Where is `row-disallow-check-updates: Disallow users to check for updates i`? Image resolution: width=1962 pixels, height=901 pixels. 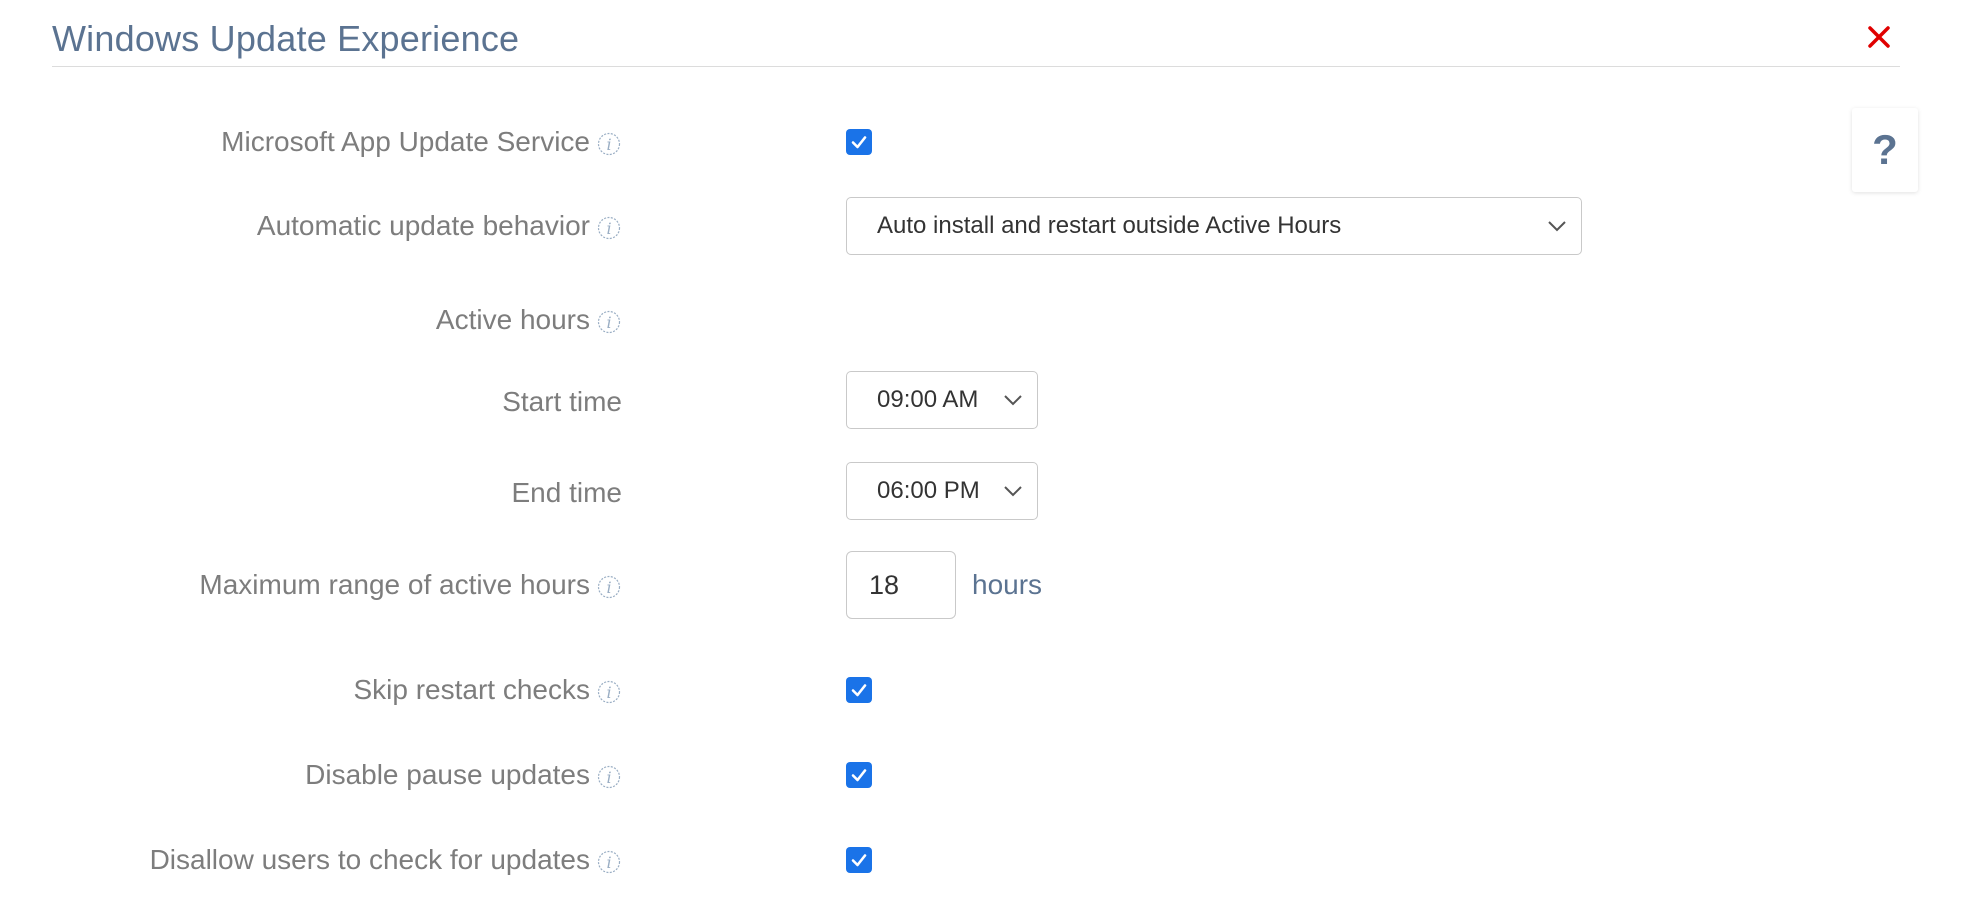
row-disallow-check-updates: Disallow users to check for updates i is located at coordinates (900, 860).